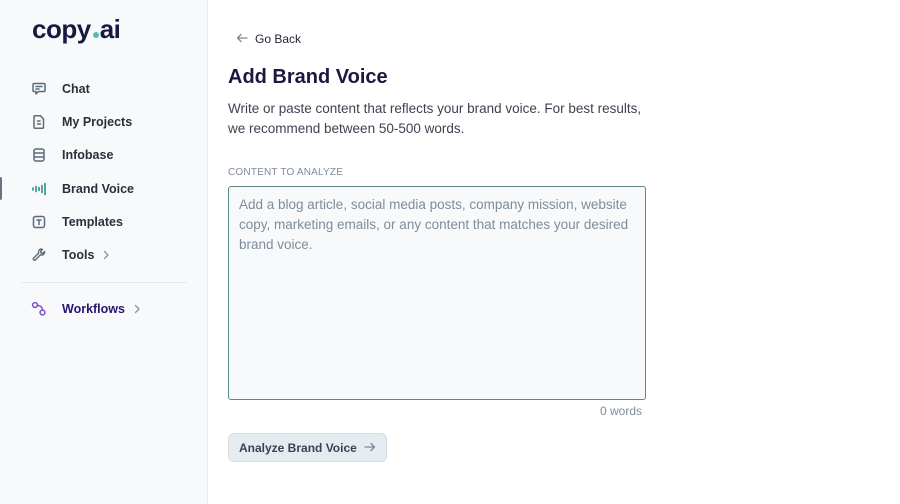  I want to click on wrench-icon, so click(39, 255).